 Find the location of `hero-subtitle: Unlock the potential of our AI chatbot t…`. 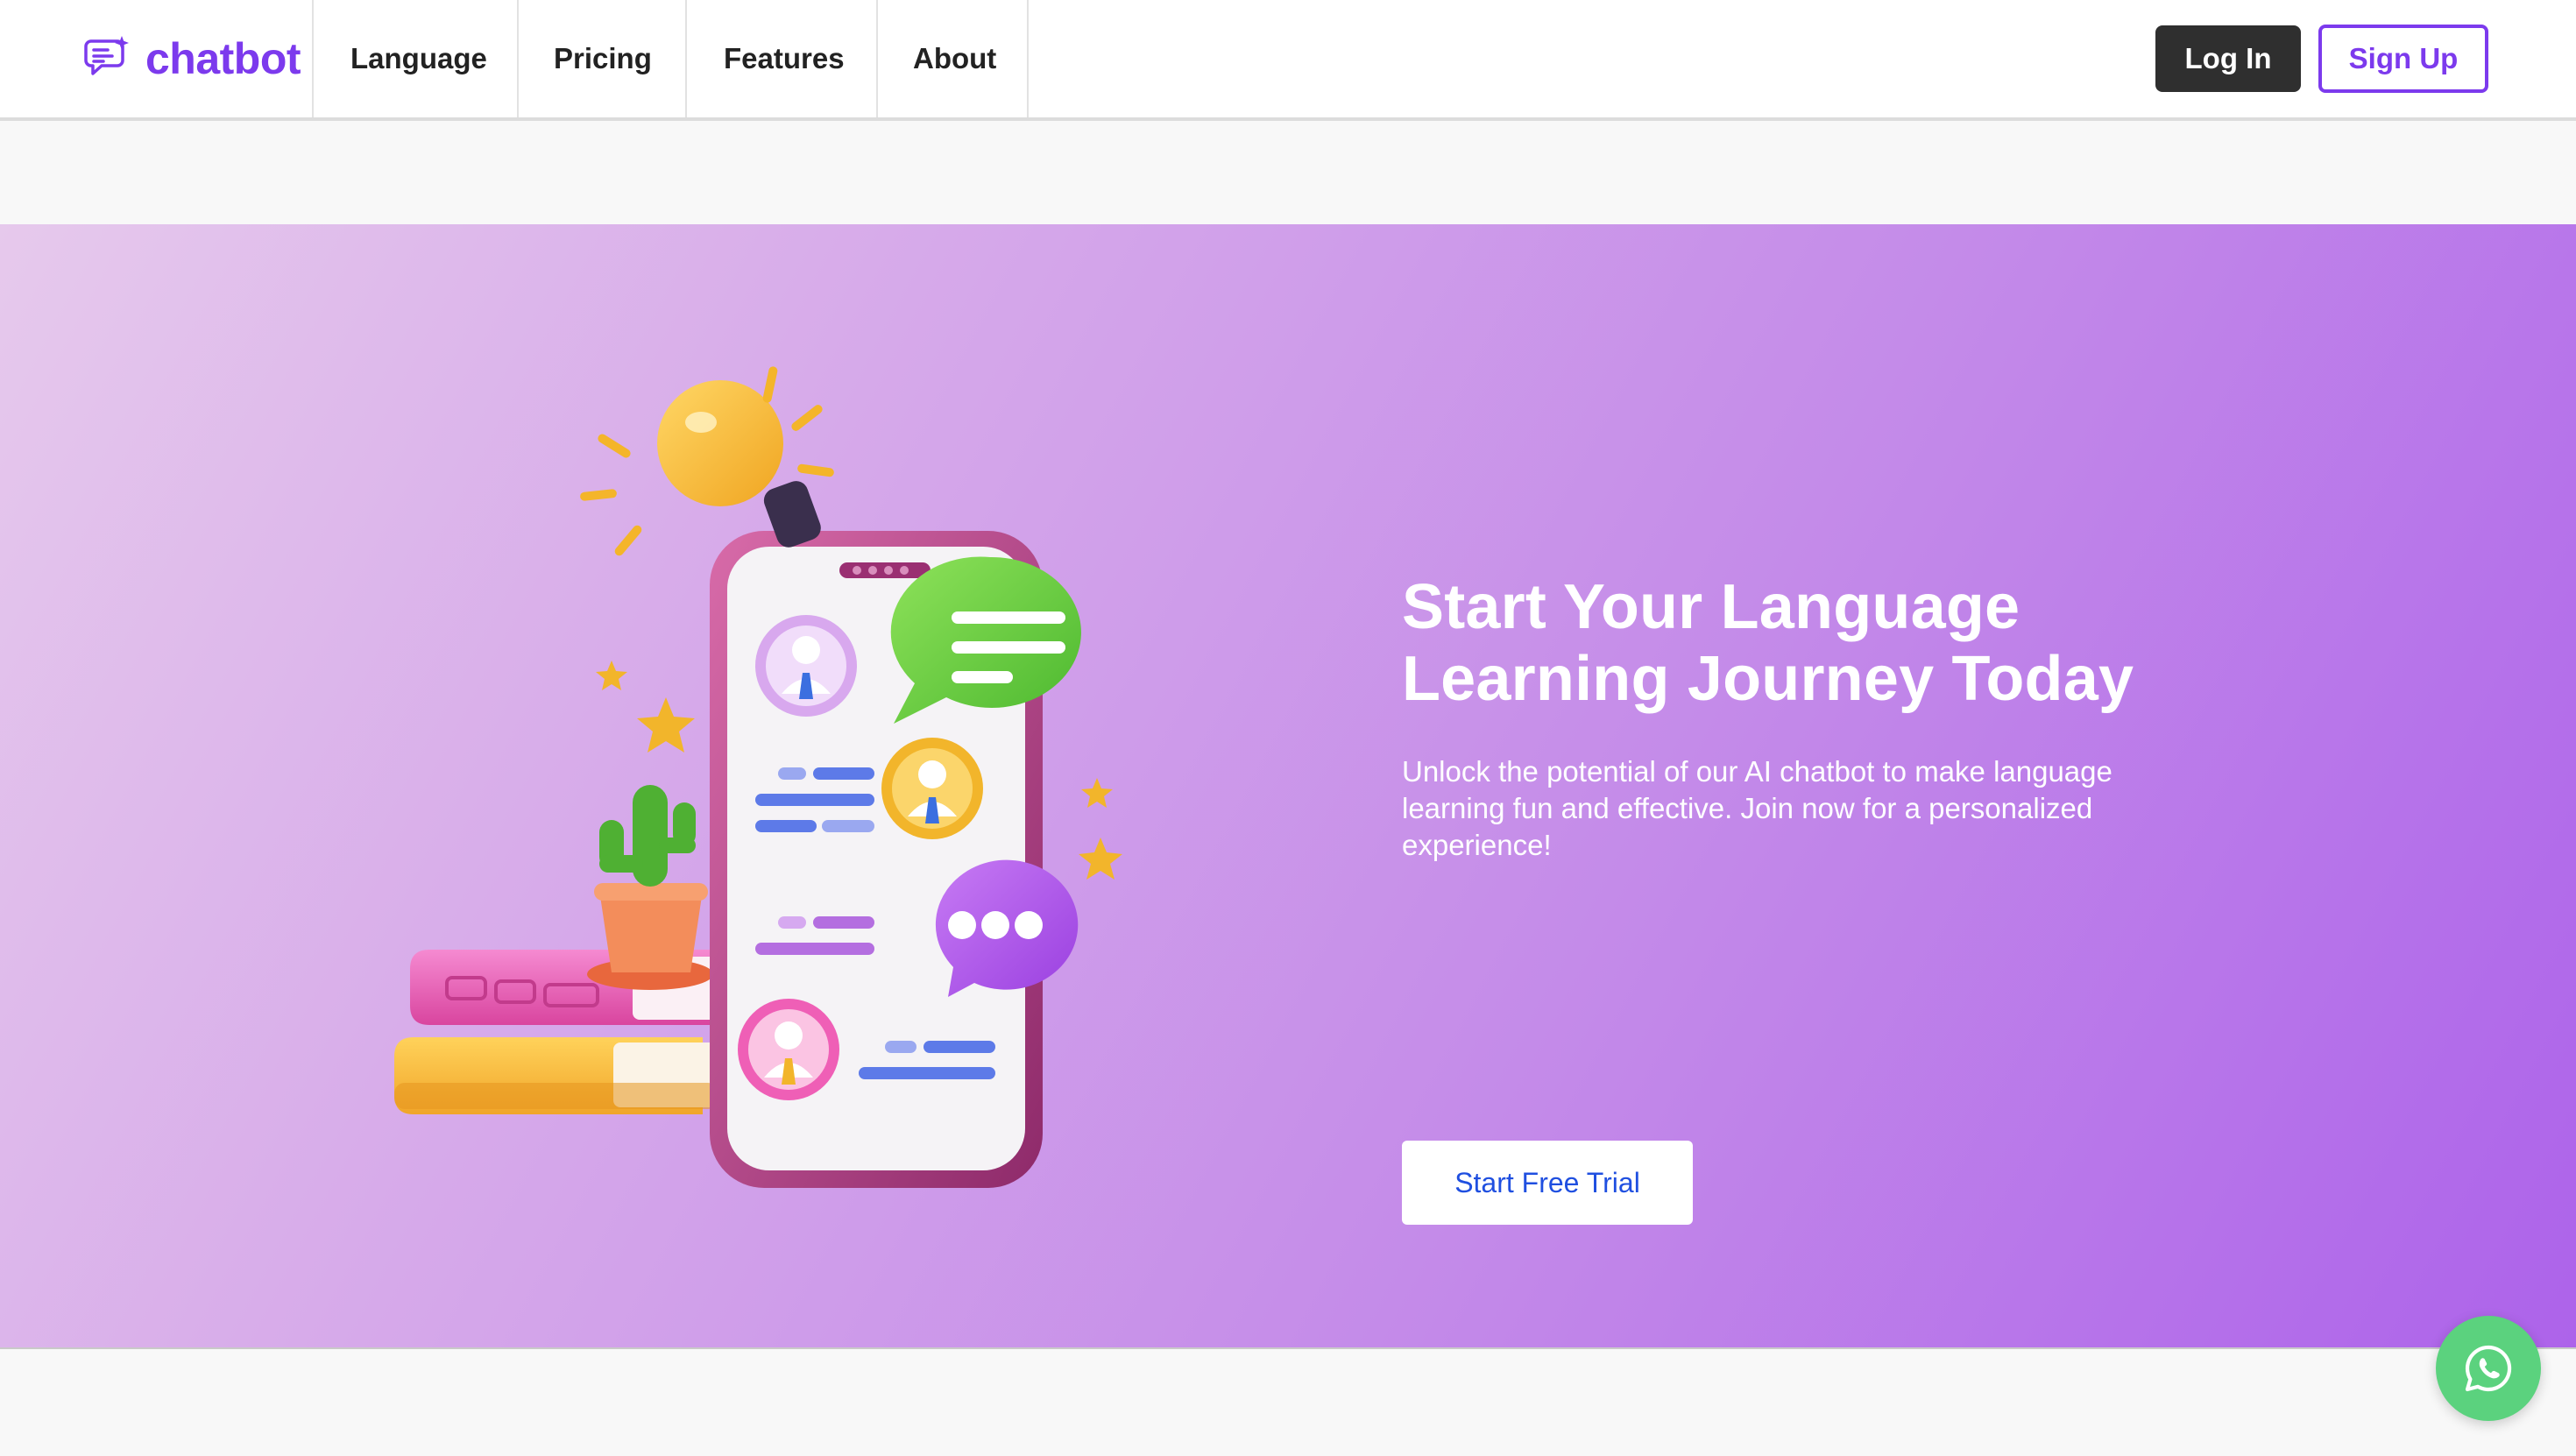

hero-subtitle: Unlock the potential of our AI chatbot t… is located at coordinates (1757, 808).